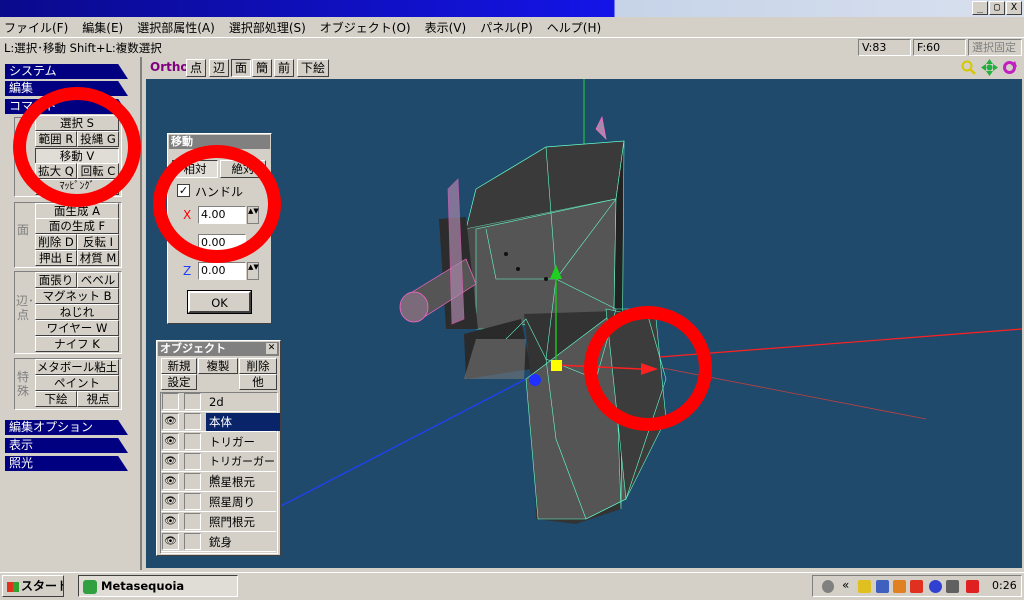  I want to click on underlay-button: 下絵, so click(56, 399).